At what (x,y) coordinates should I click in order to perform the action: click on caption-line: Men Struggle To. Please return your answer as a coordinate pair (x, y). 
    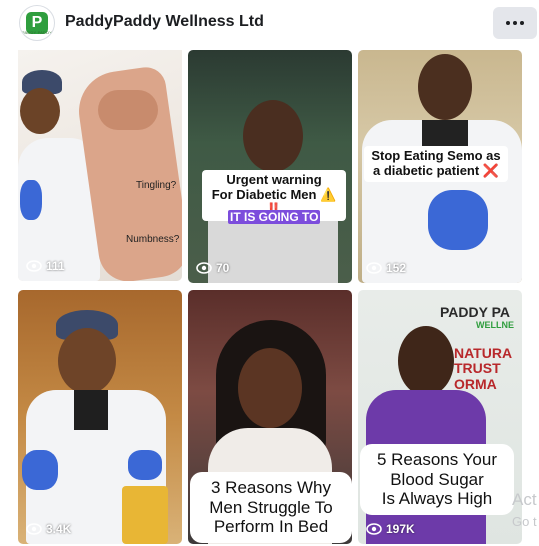
    Looking at the image, I should click on (271, 507).